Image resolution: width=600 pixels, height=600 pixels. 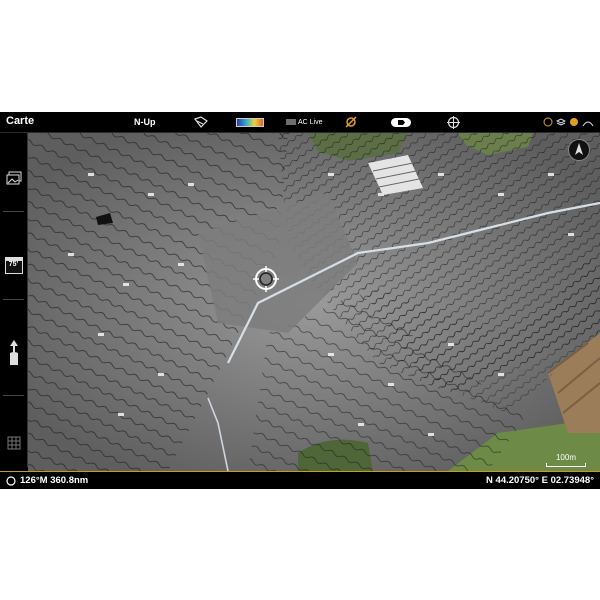 I want to click on coordinates: N 44.20750° E 02.73948°, so click(x=540, y=480).